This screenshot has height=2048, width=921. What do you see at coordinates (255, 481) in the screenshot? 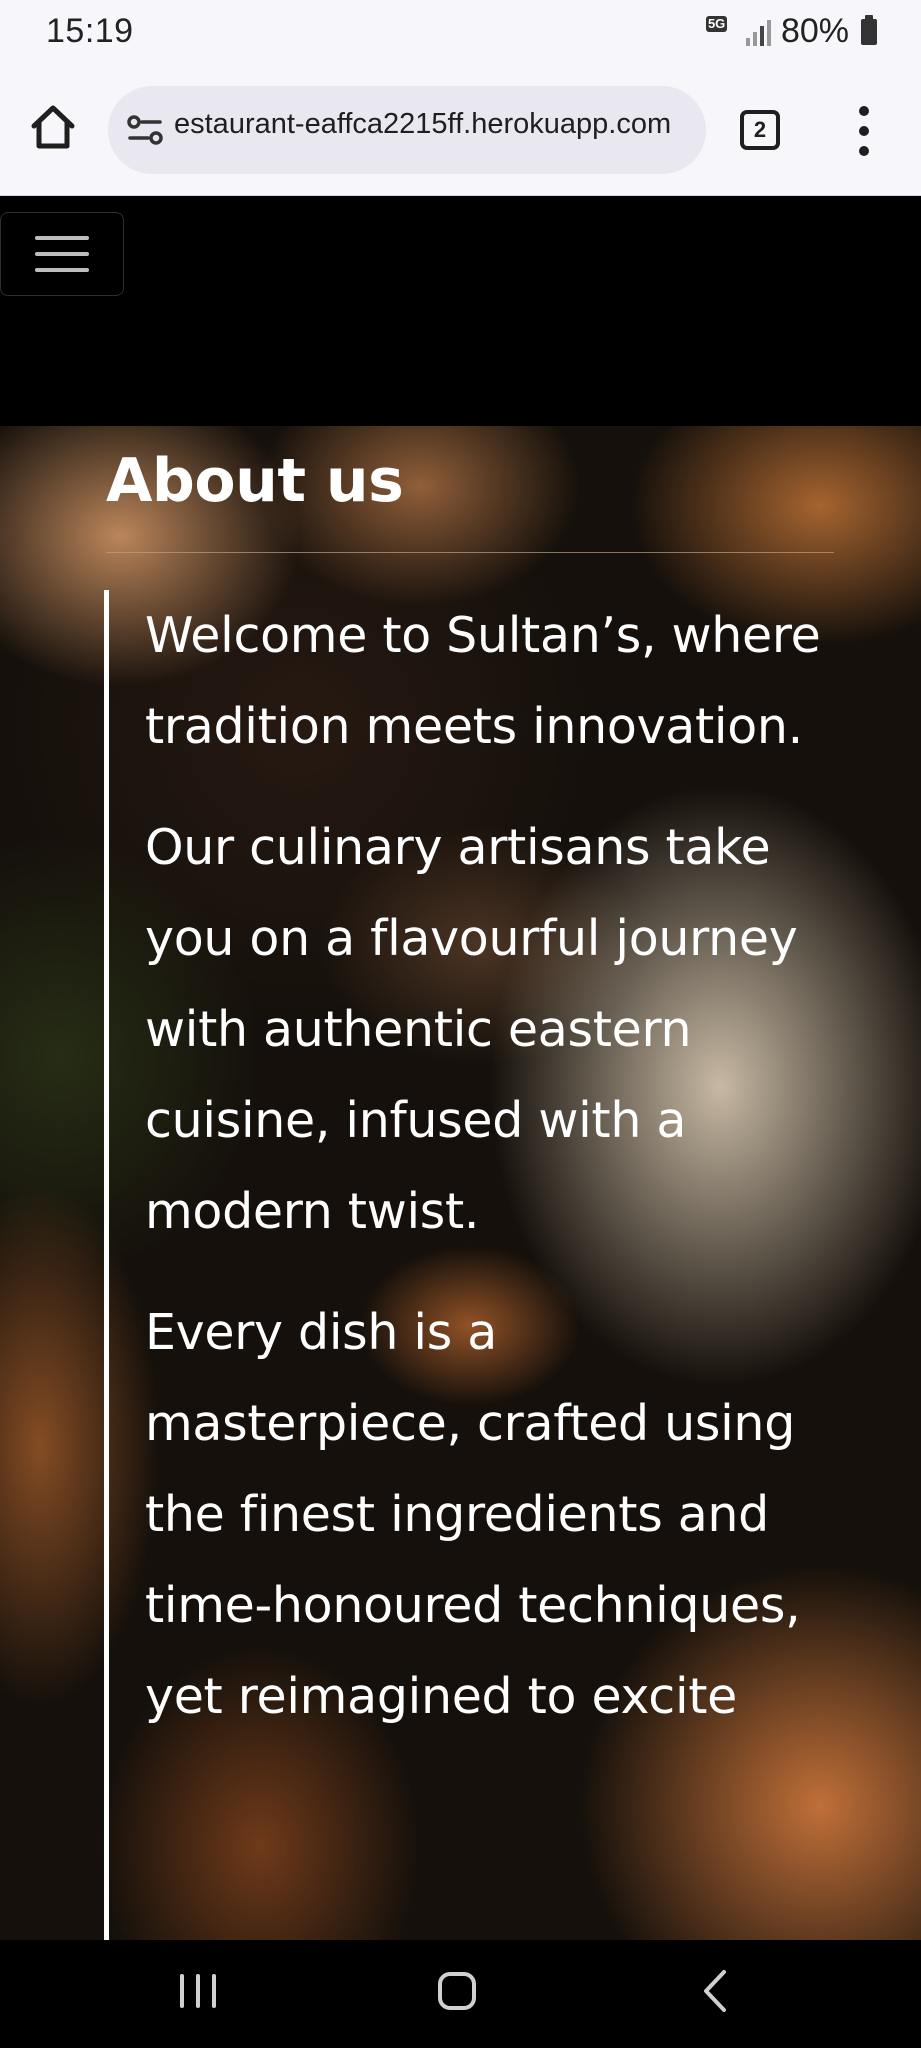
I see `about-heading: About us` at bounding box center [255, 481].